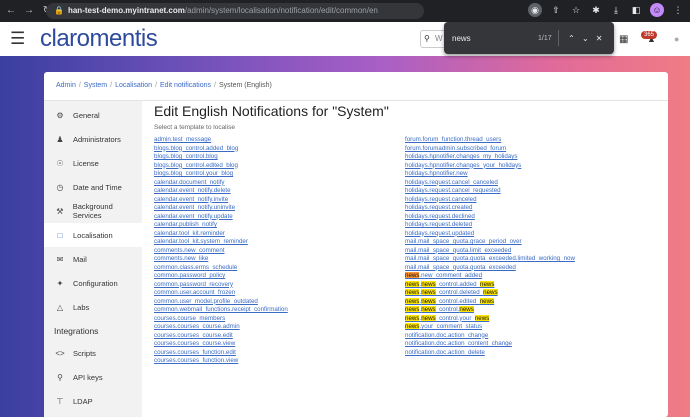  I want to click on user-menu-icon: ●, so click(676, 39).